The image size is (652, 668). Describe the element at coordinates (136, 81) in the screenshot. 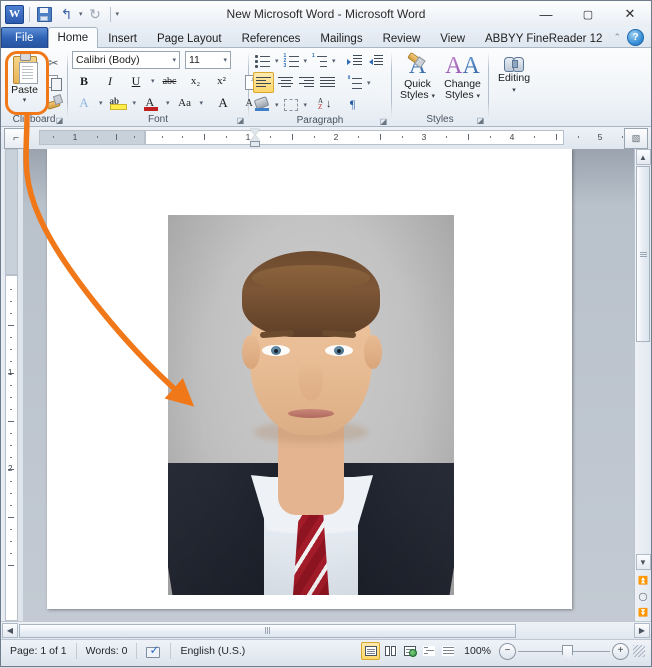

I see `underline-button: U` at that location.